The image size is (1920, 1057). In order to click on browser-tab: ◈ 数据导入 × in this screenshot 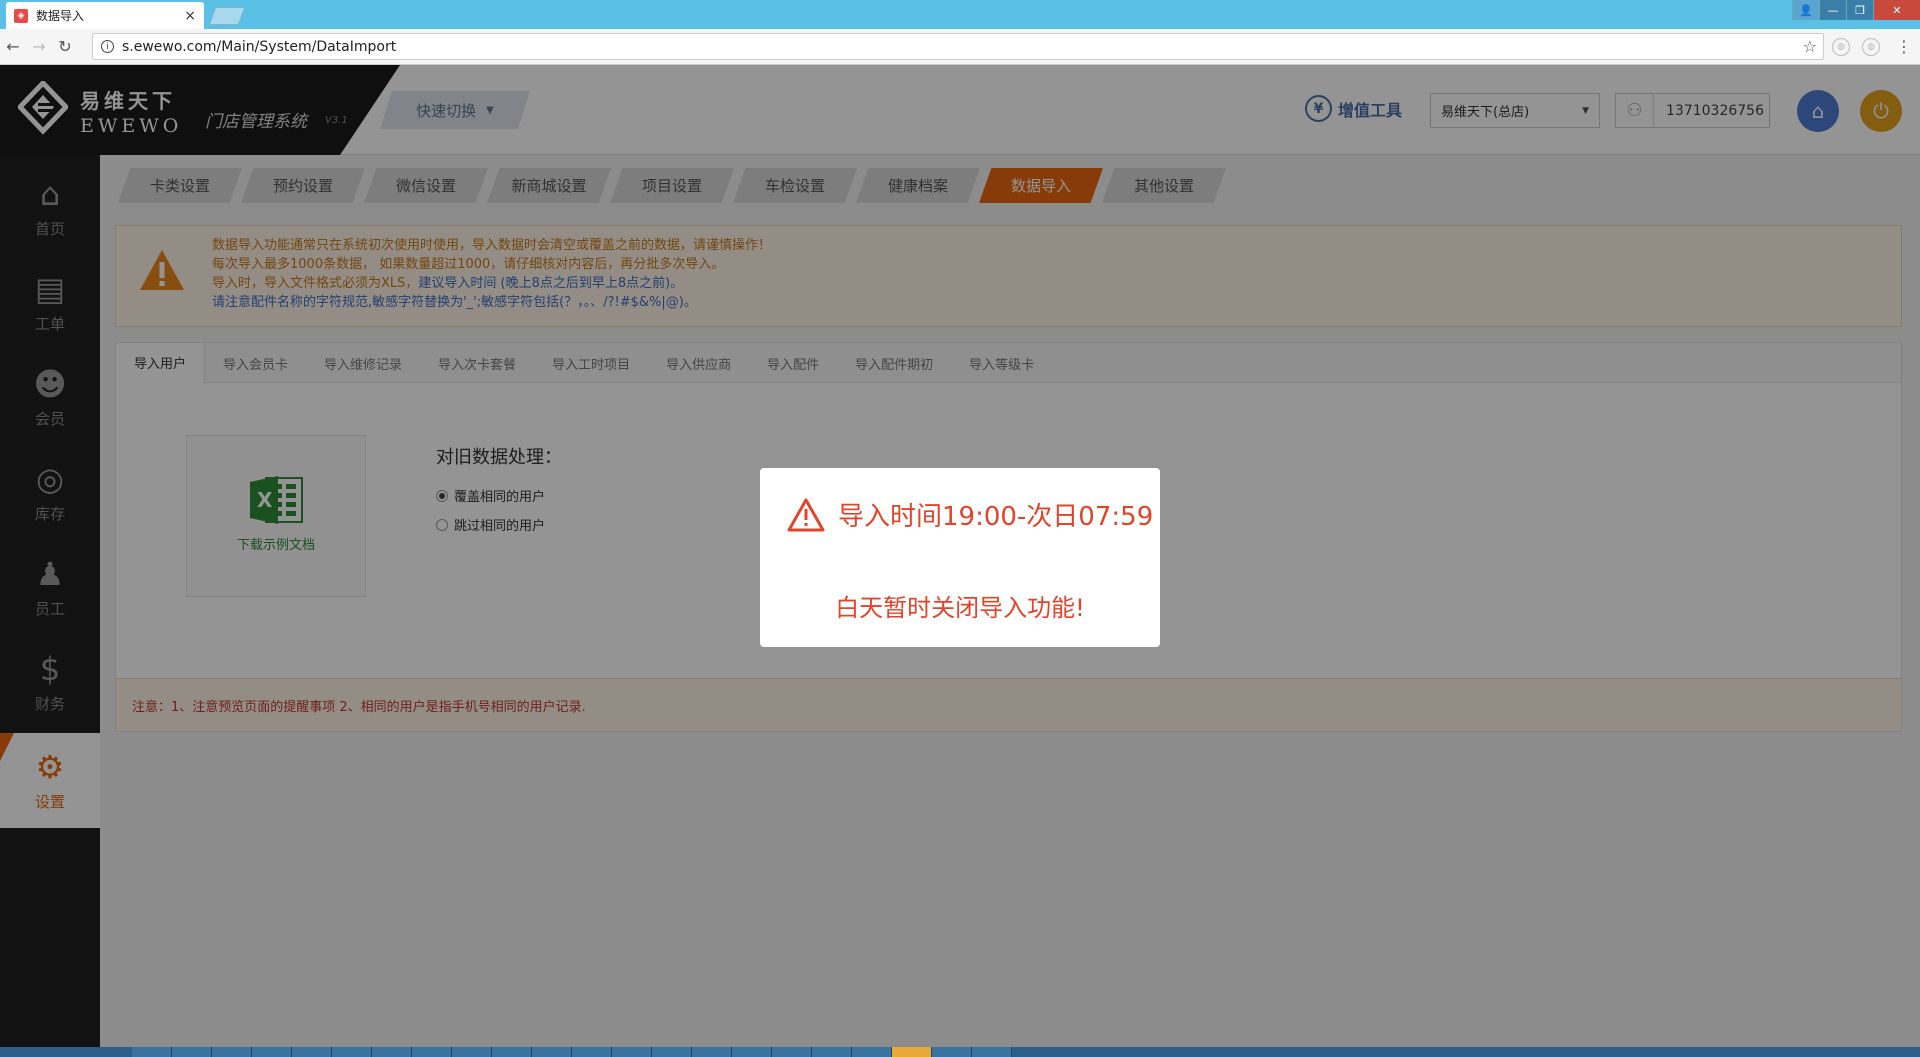, I will do `click(105, 15)`.